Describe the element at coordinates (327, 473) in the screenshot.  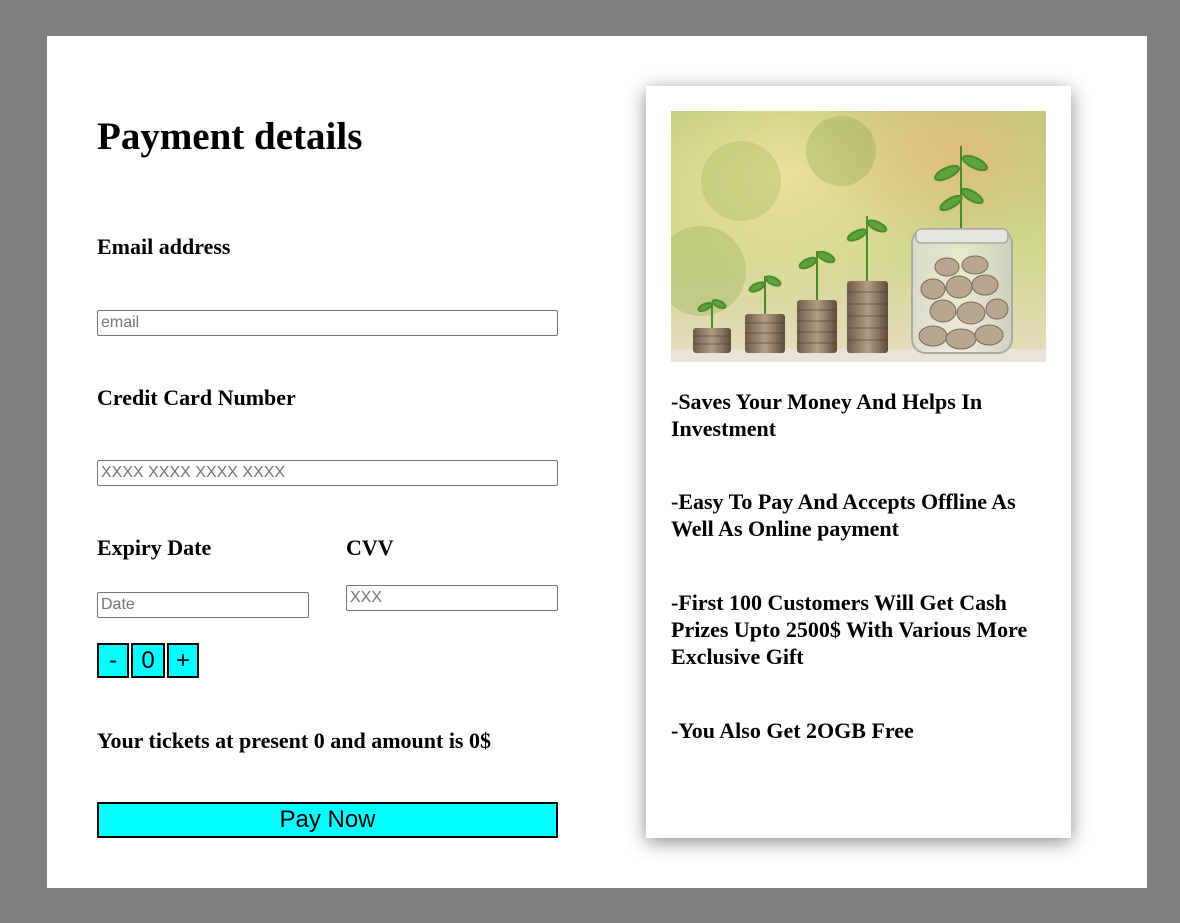
I see `card-number-field` at that location.